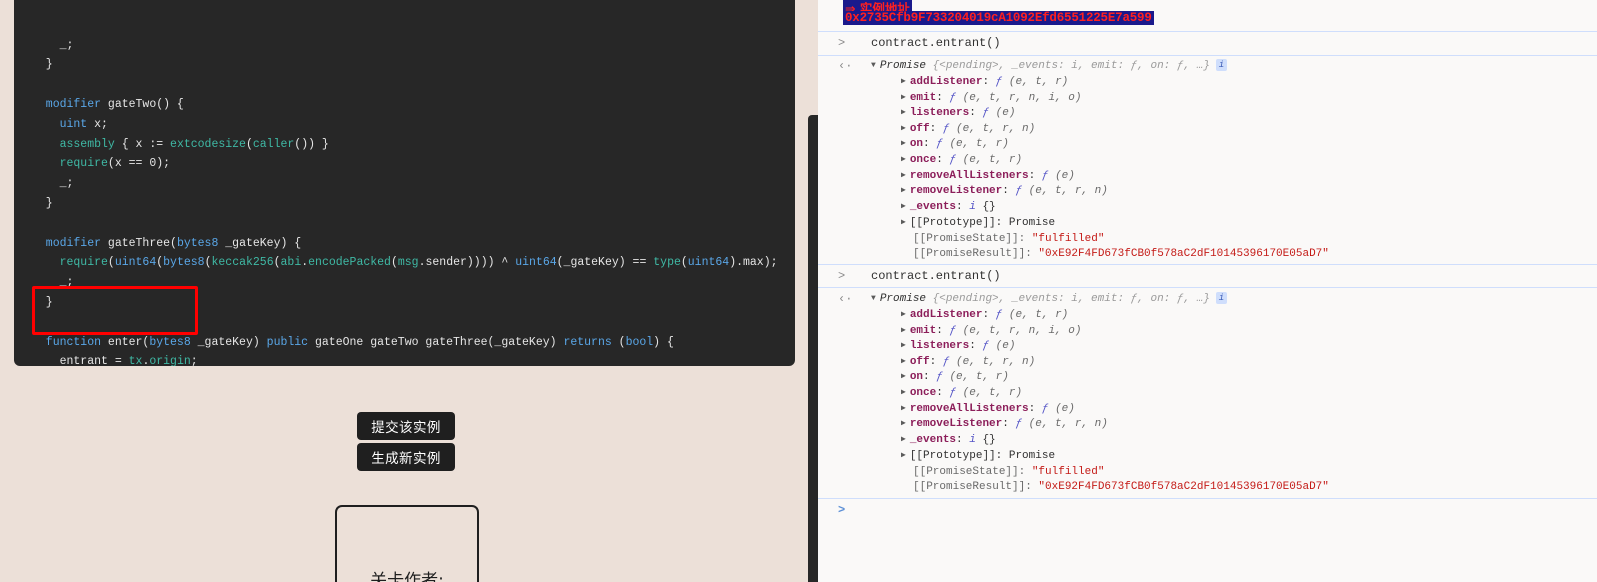 This screenshot has height=582, width=1597. What do you see at coordinates (841, 510) in the screenshot?
I see `prompt-caret-icon: >` at bounding box center [841, 510].